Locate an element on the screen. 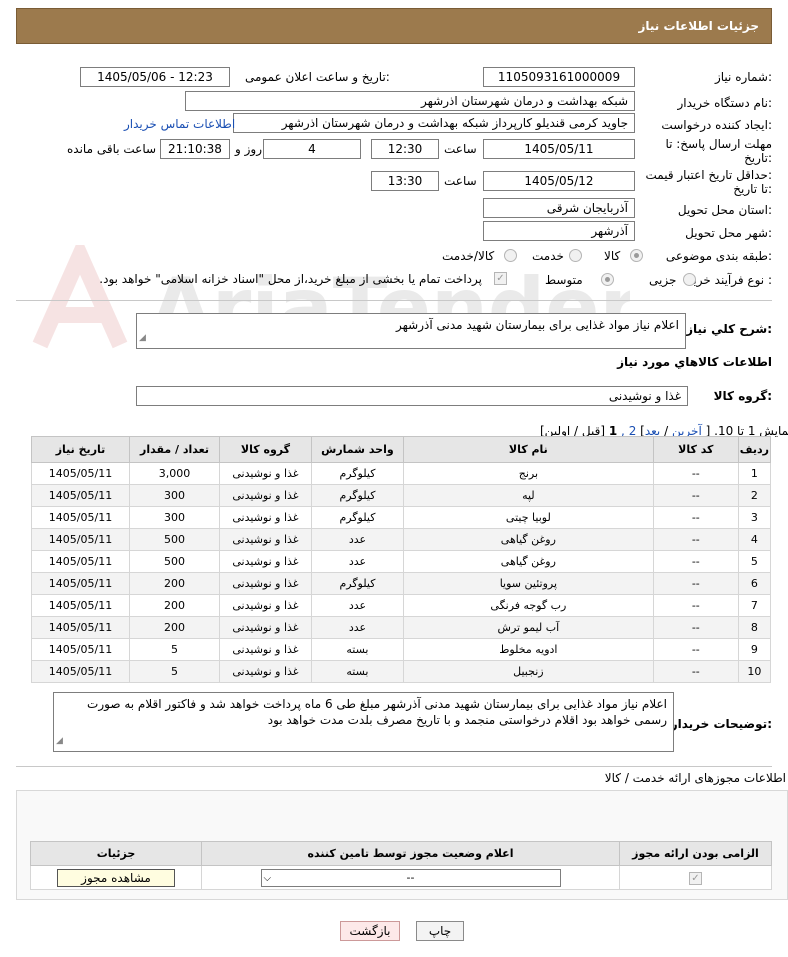 Image resolution: width=788 pixels, height=957 pixels. cell-item-name: رب گوجه فرنگی is located at coordinates (528, 605).